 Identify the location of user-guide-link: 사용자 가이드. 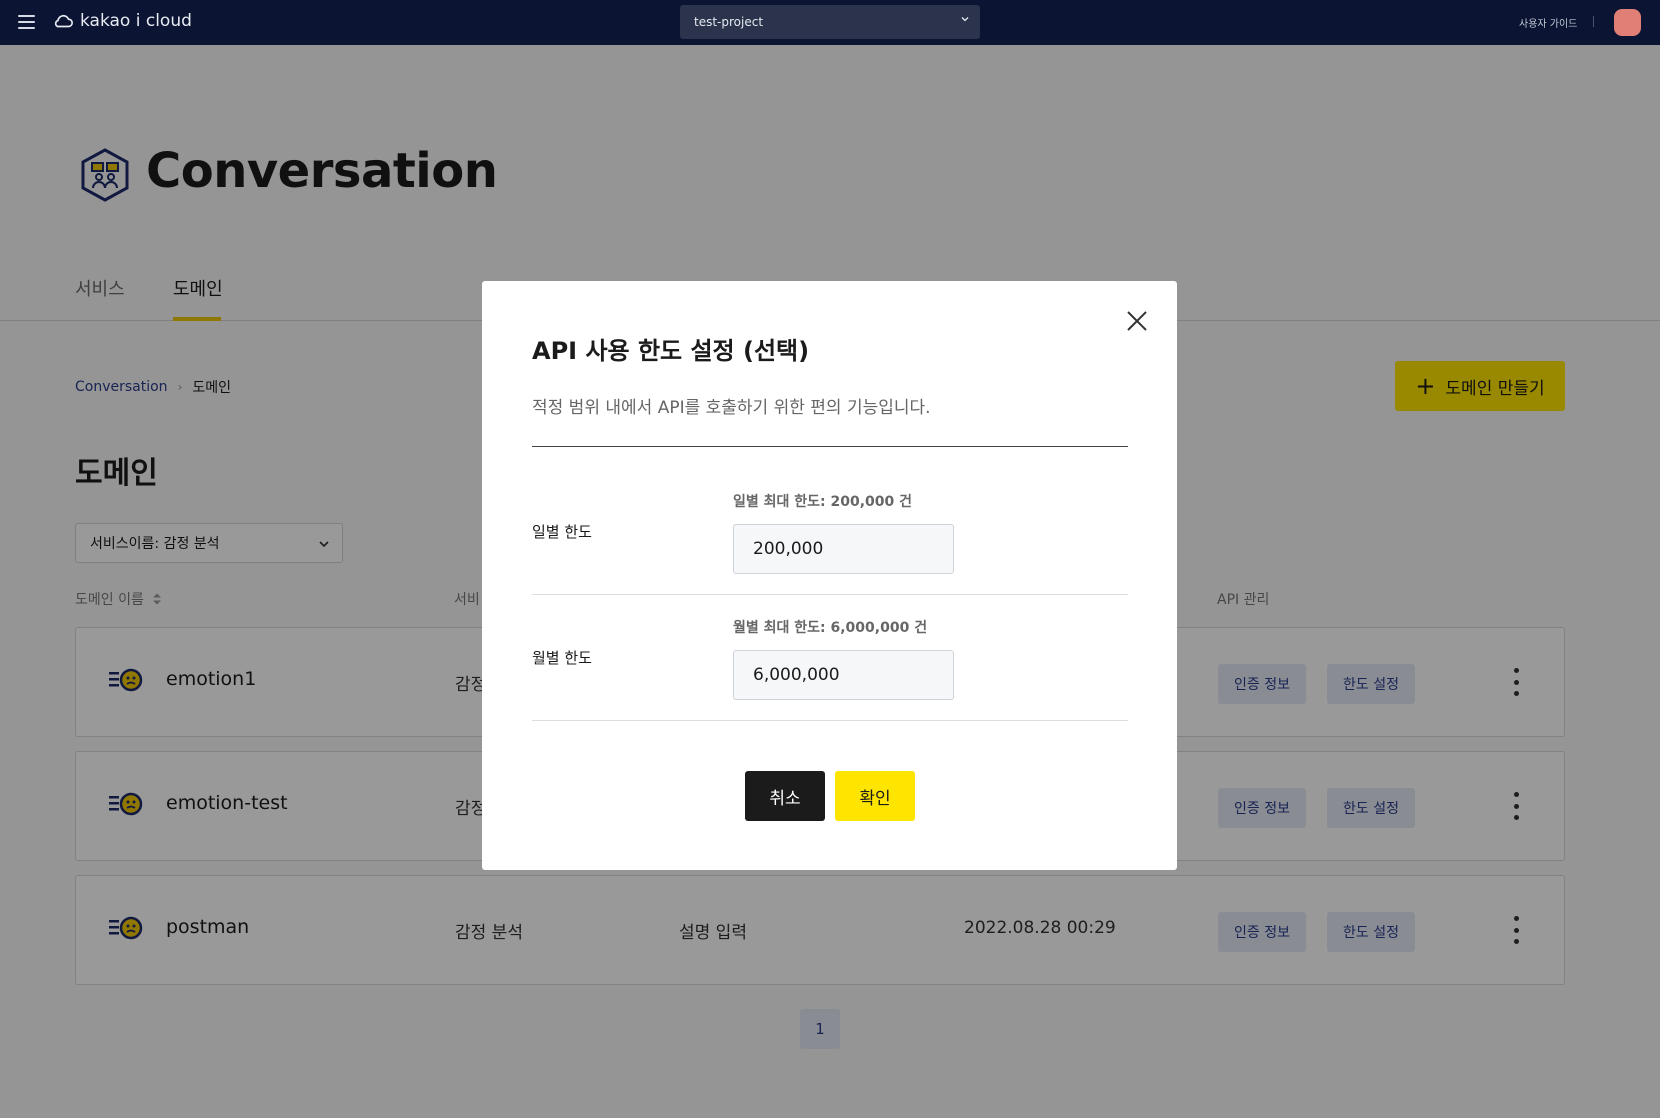
(1548, 22).